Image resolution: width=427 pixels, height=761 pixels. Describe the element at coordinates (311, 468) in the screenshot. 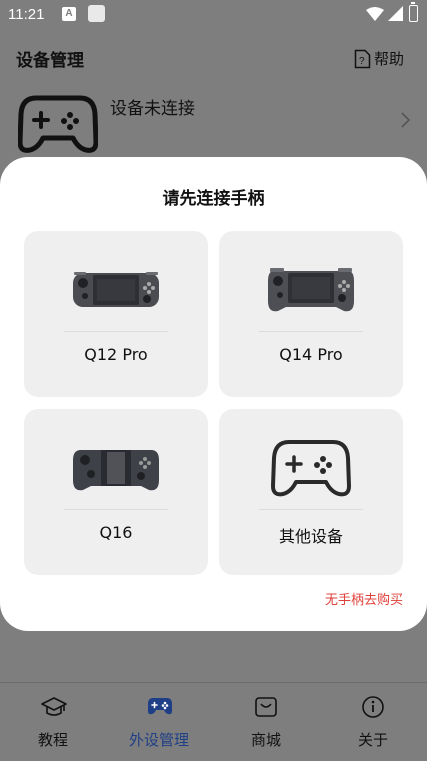

I see `gamepad-outline-icon` at that location.